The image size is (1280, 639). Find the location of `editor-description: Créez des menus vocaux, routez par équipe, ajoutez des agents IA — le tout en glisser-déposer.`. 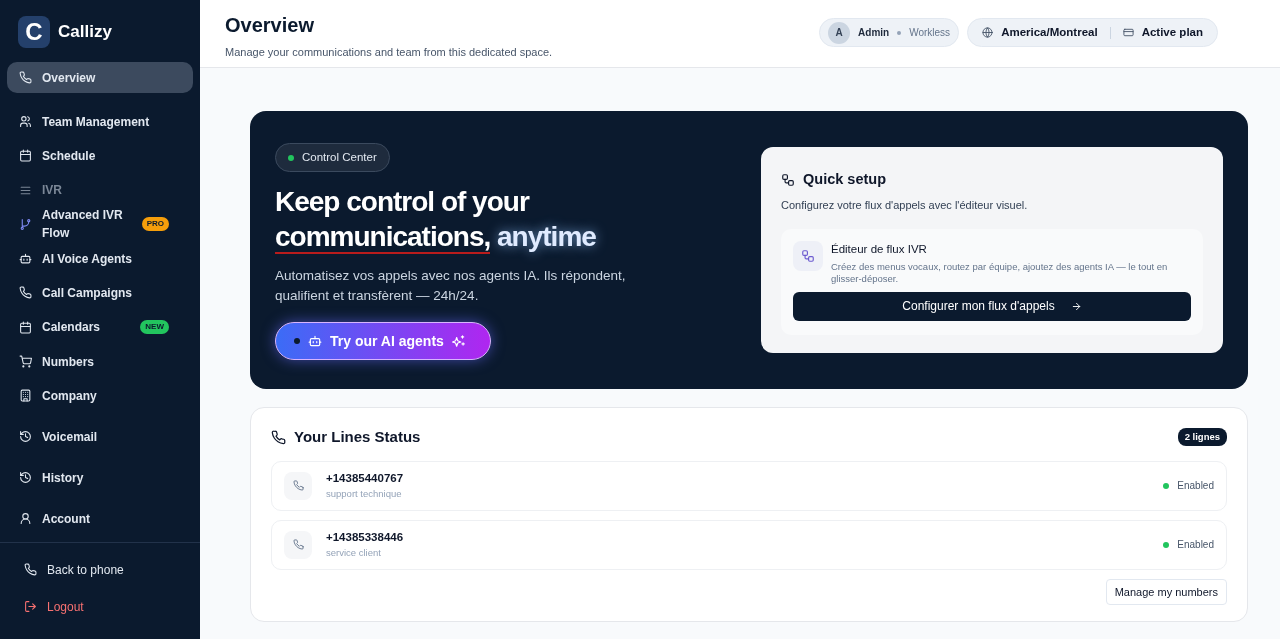

editor-description: Créez des menus vocaux, routez par équipe, ajoutez des agents IA — le tout en glisser-déposer. is located at coordinates (1000, 272).